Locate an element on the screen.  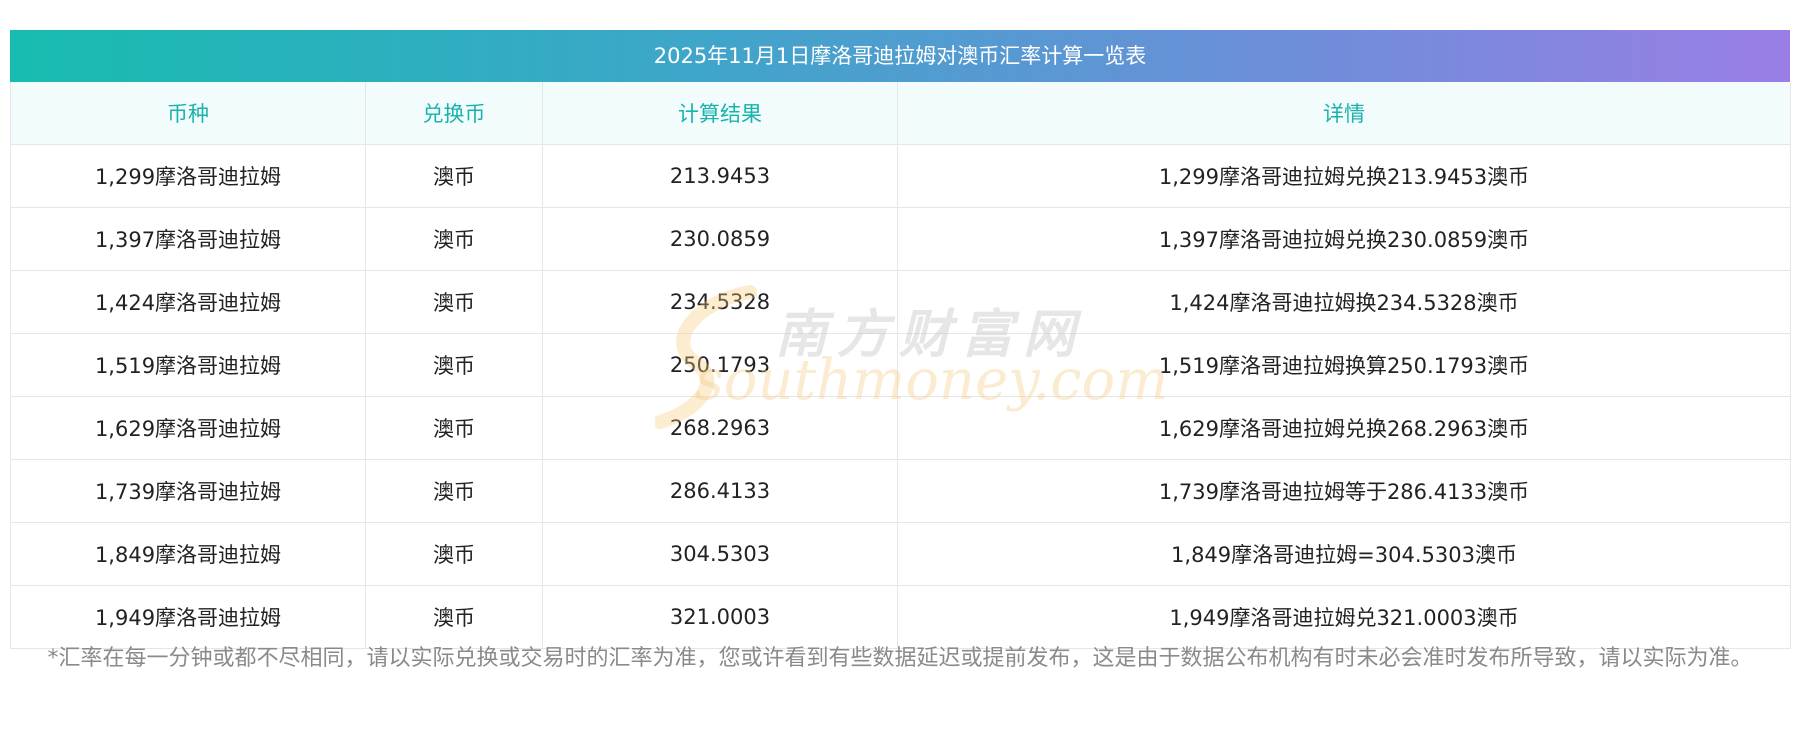
cell-amount: 1,849摩洛哥迪拉姆 is located at coordinates (188, 554).